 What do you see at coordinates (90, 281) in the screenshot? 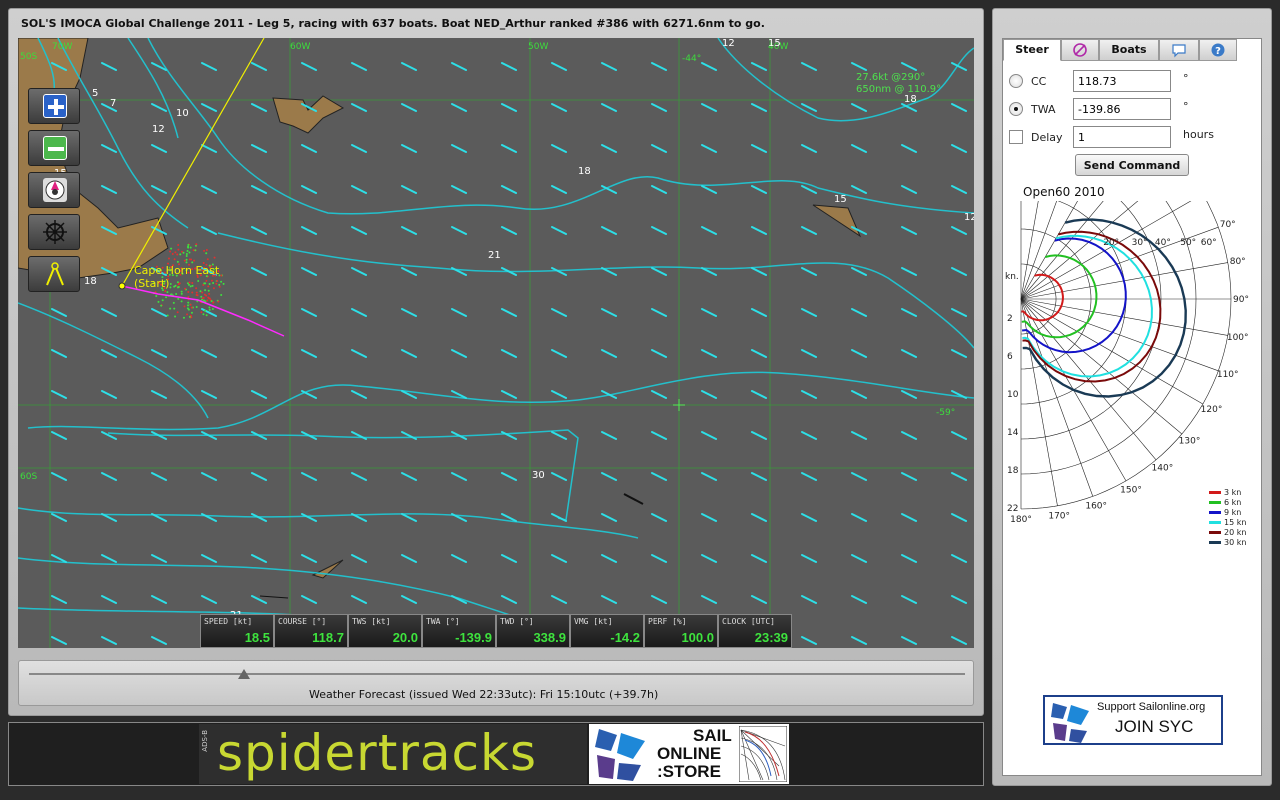
I see `contour-label: 18` at bounding box center [90, 281].